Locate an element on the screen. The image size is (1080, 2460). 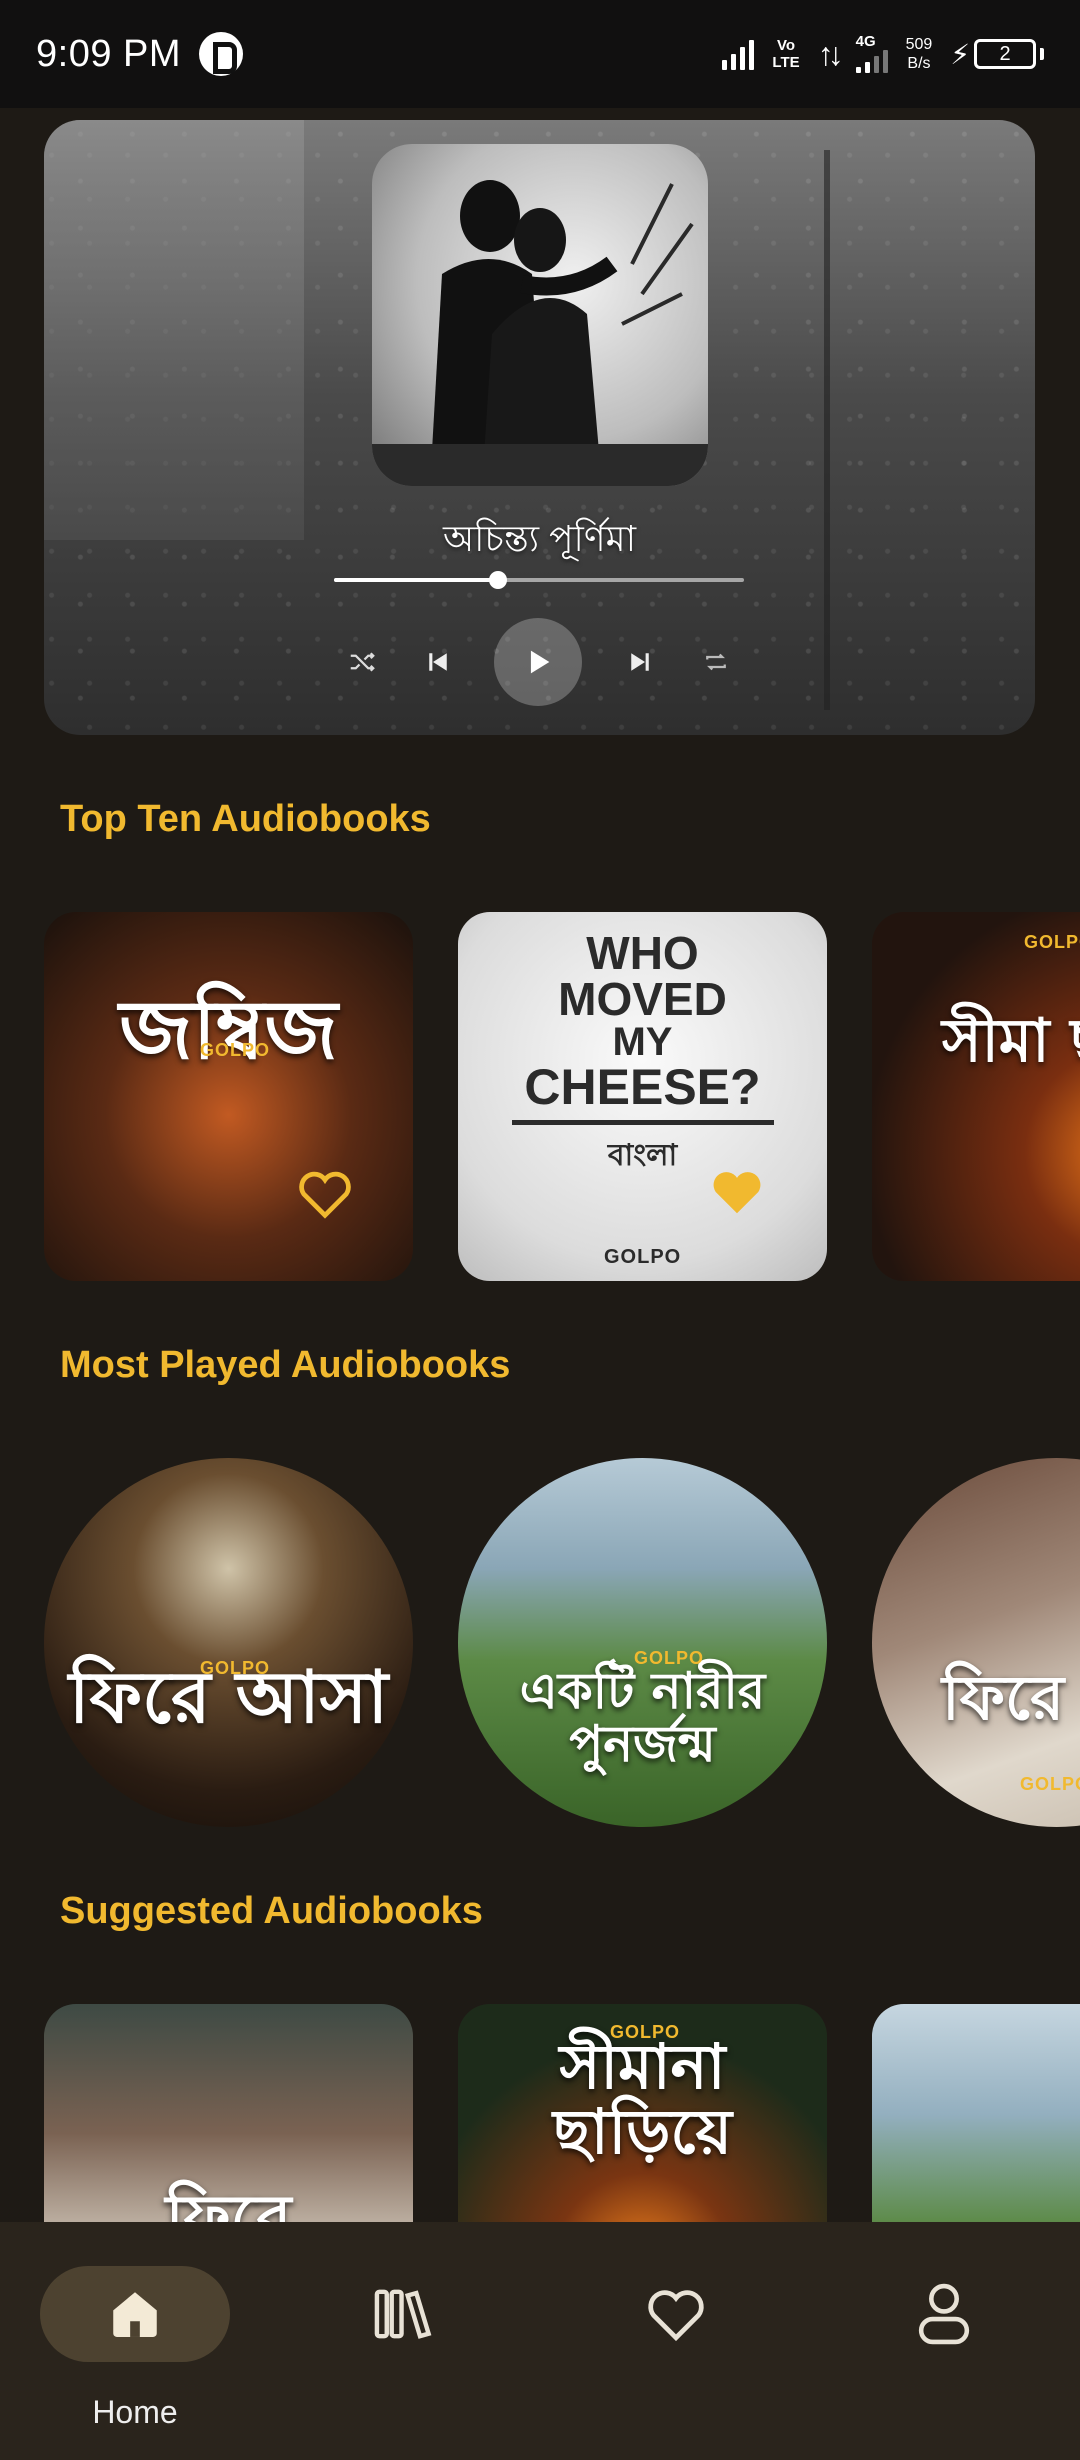
mobile-network-indicator: 4G is located at coordinates (871, 53).